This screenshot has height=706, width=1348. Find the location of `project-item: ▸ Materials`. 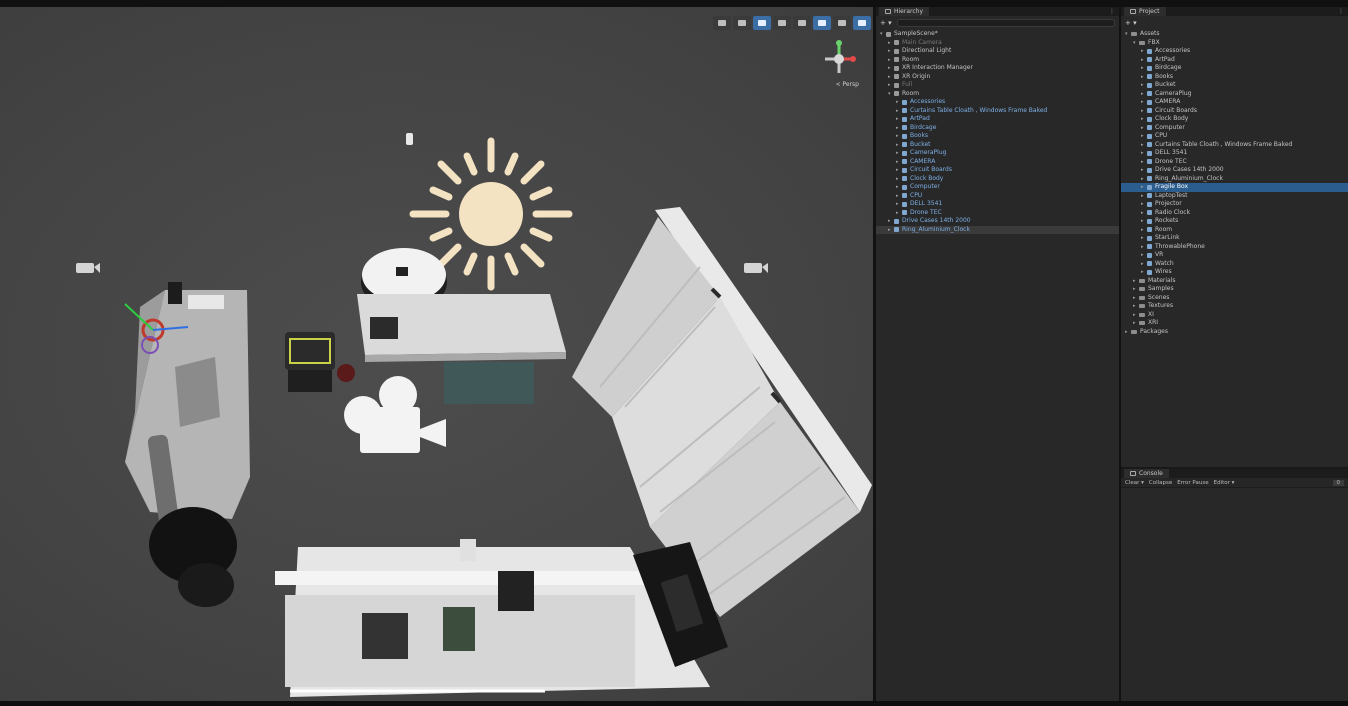

project-item: ▸ Materials is located at coordinates (1234, 281).